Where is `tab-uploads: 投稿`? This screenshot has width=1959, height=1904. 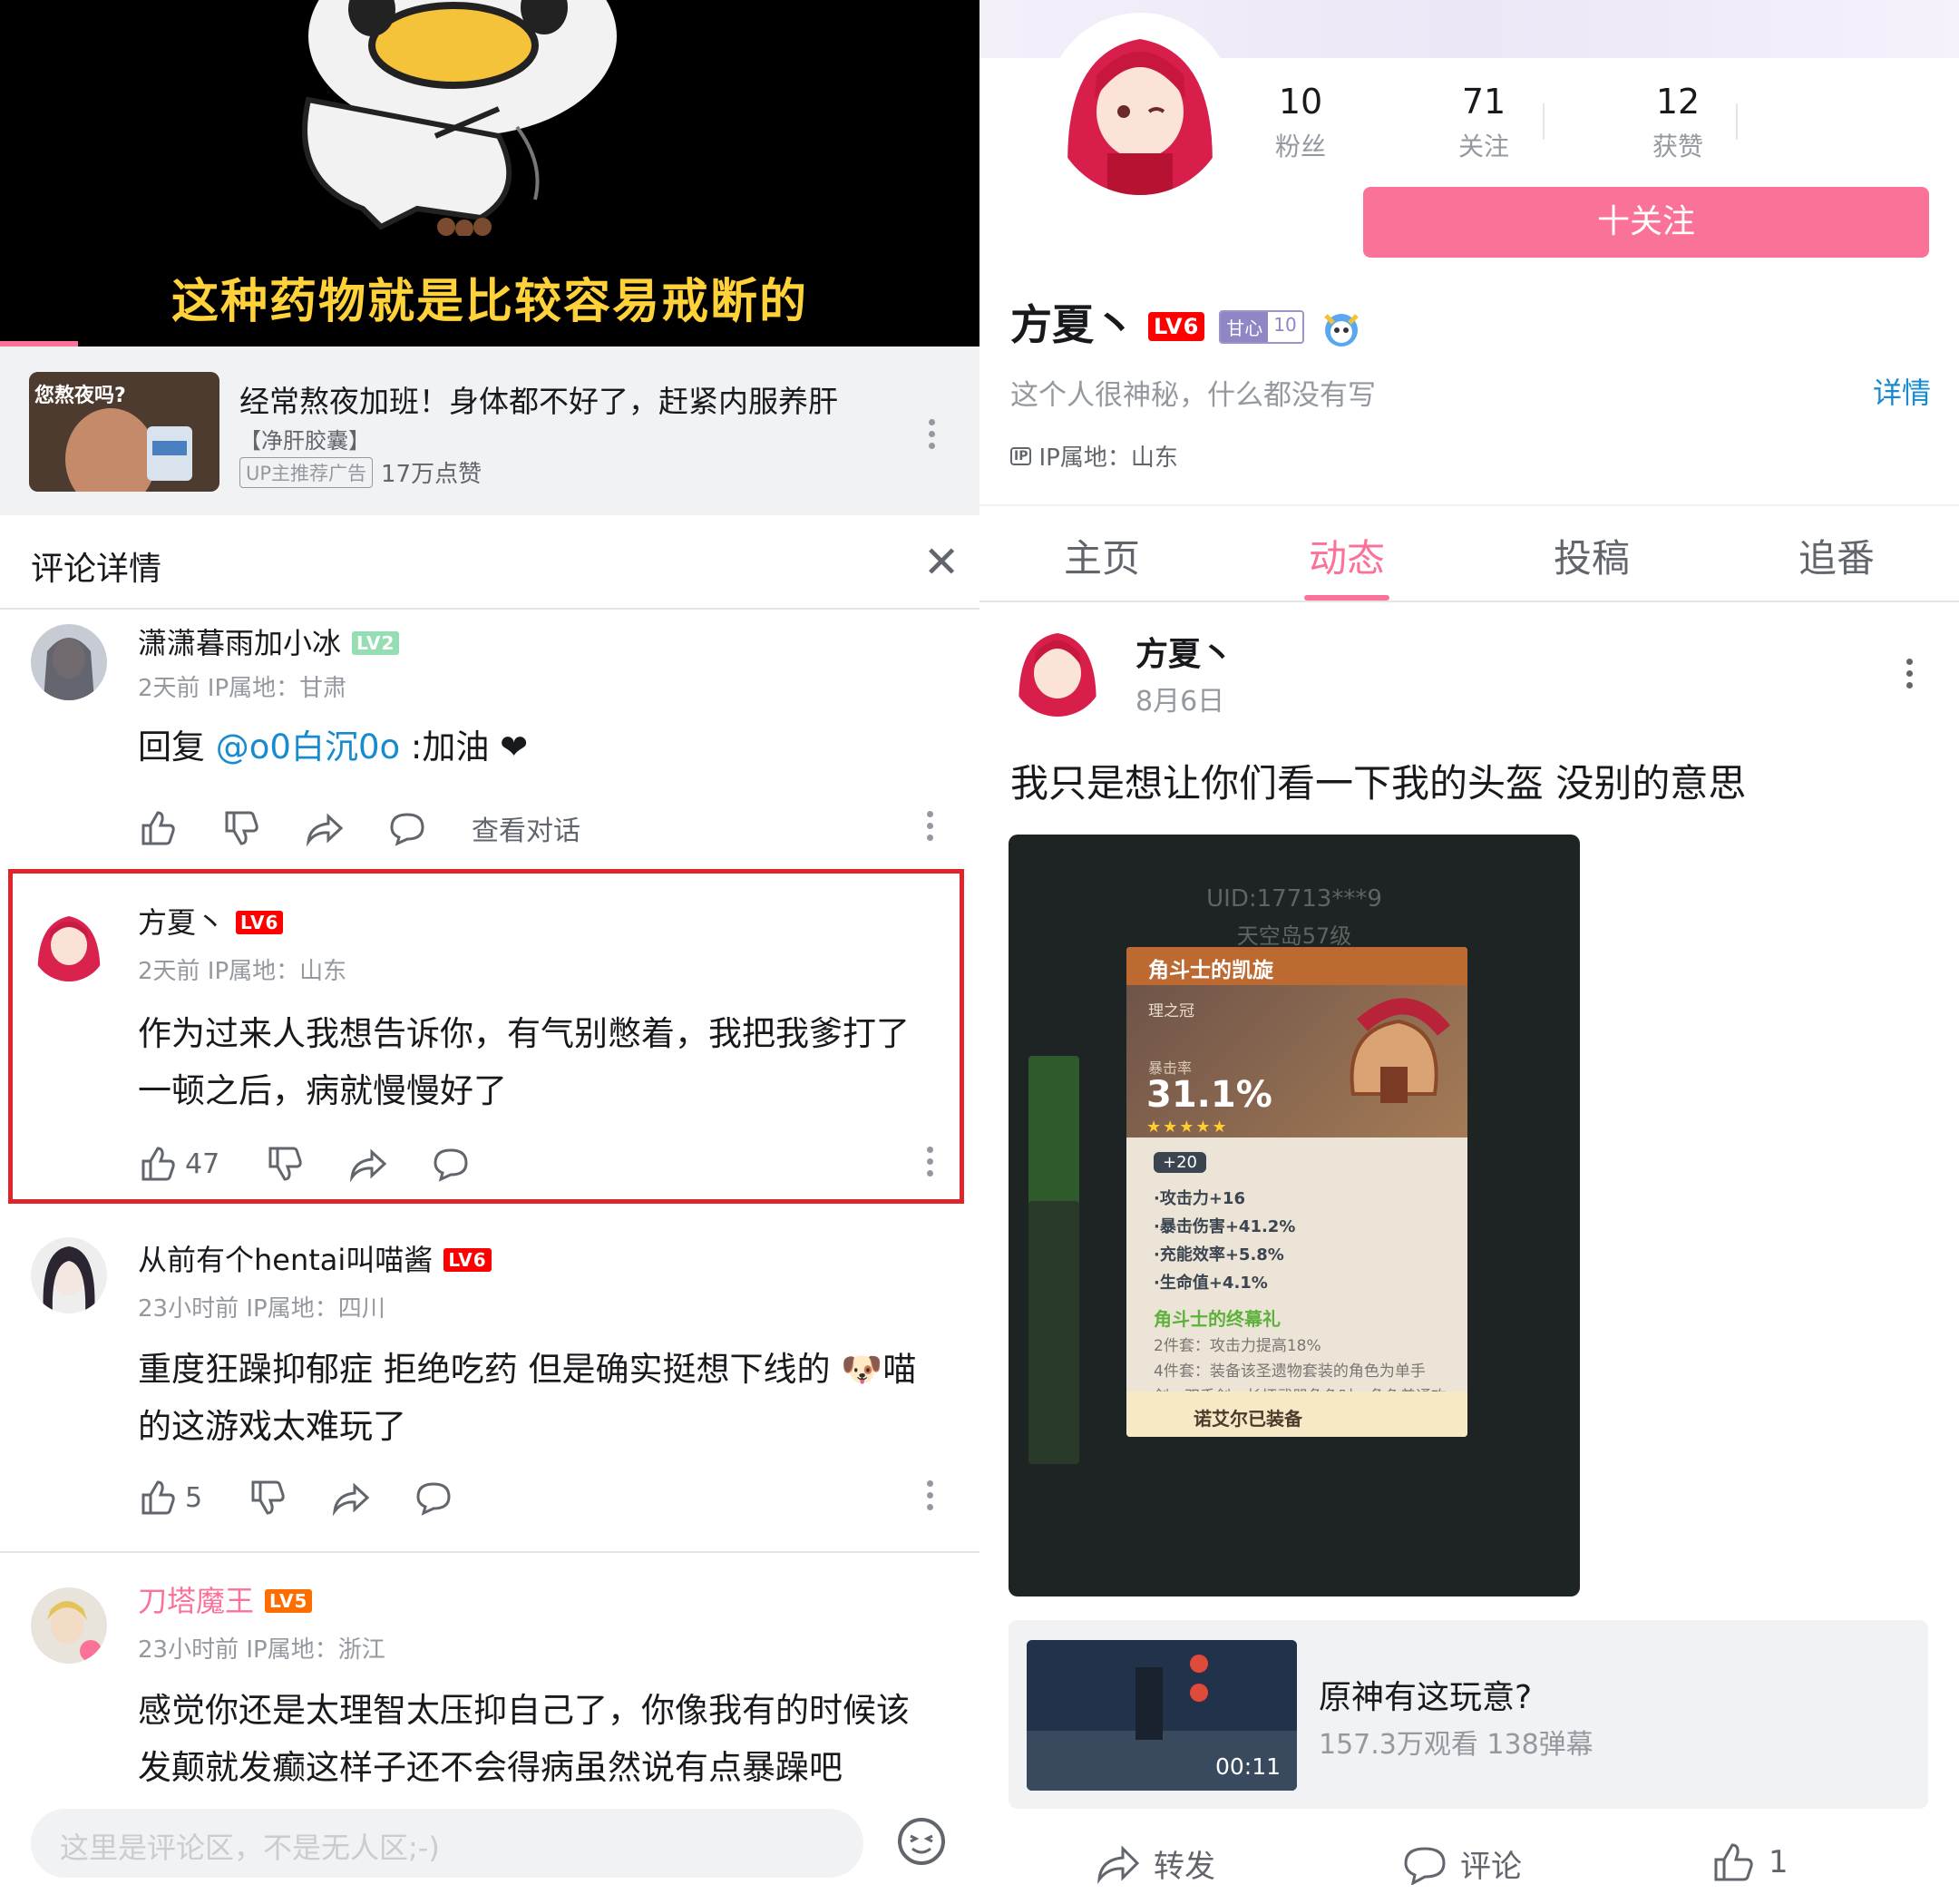
tab-uploads: 投稿 is located at coordinates (1591, 556).